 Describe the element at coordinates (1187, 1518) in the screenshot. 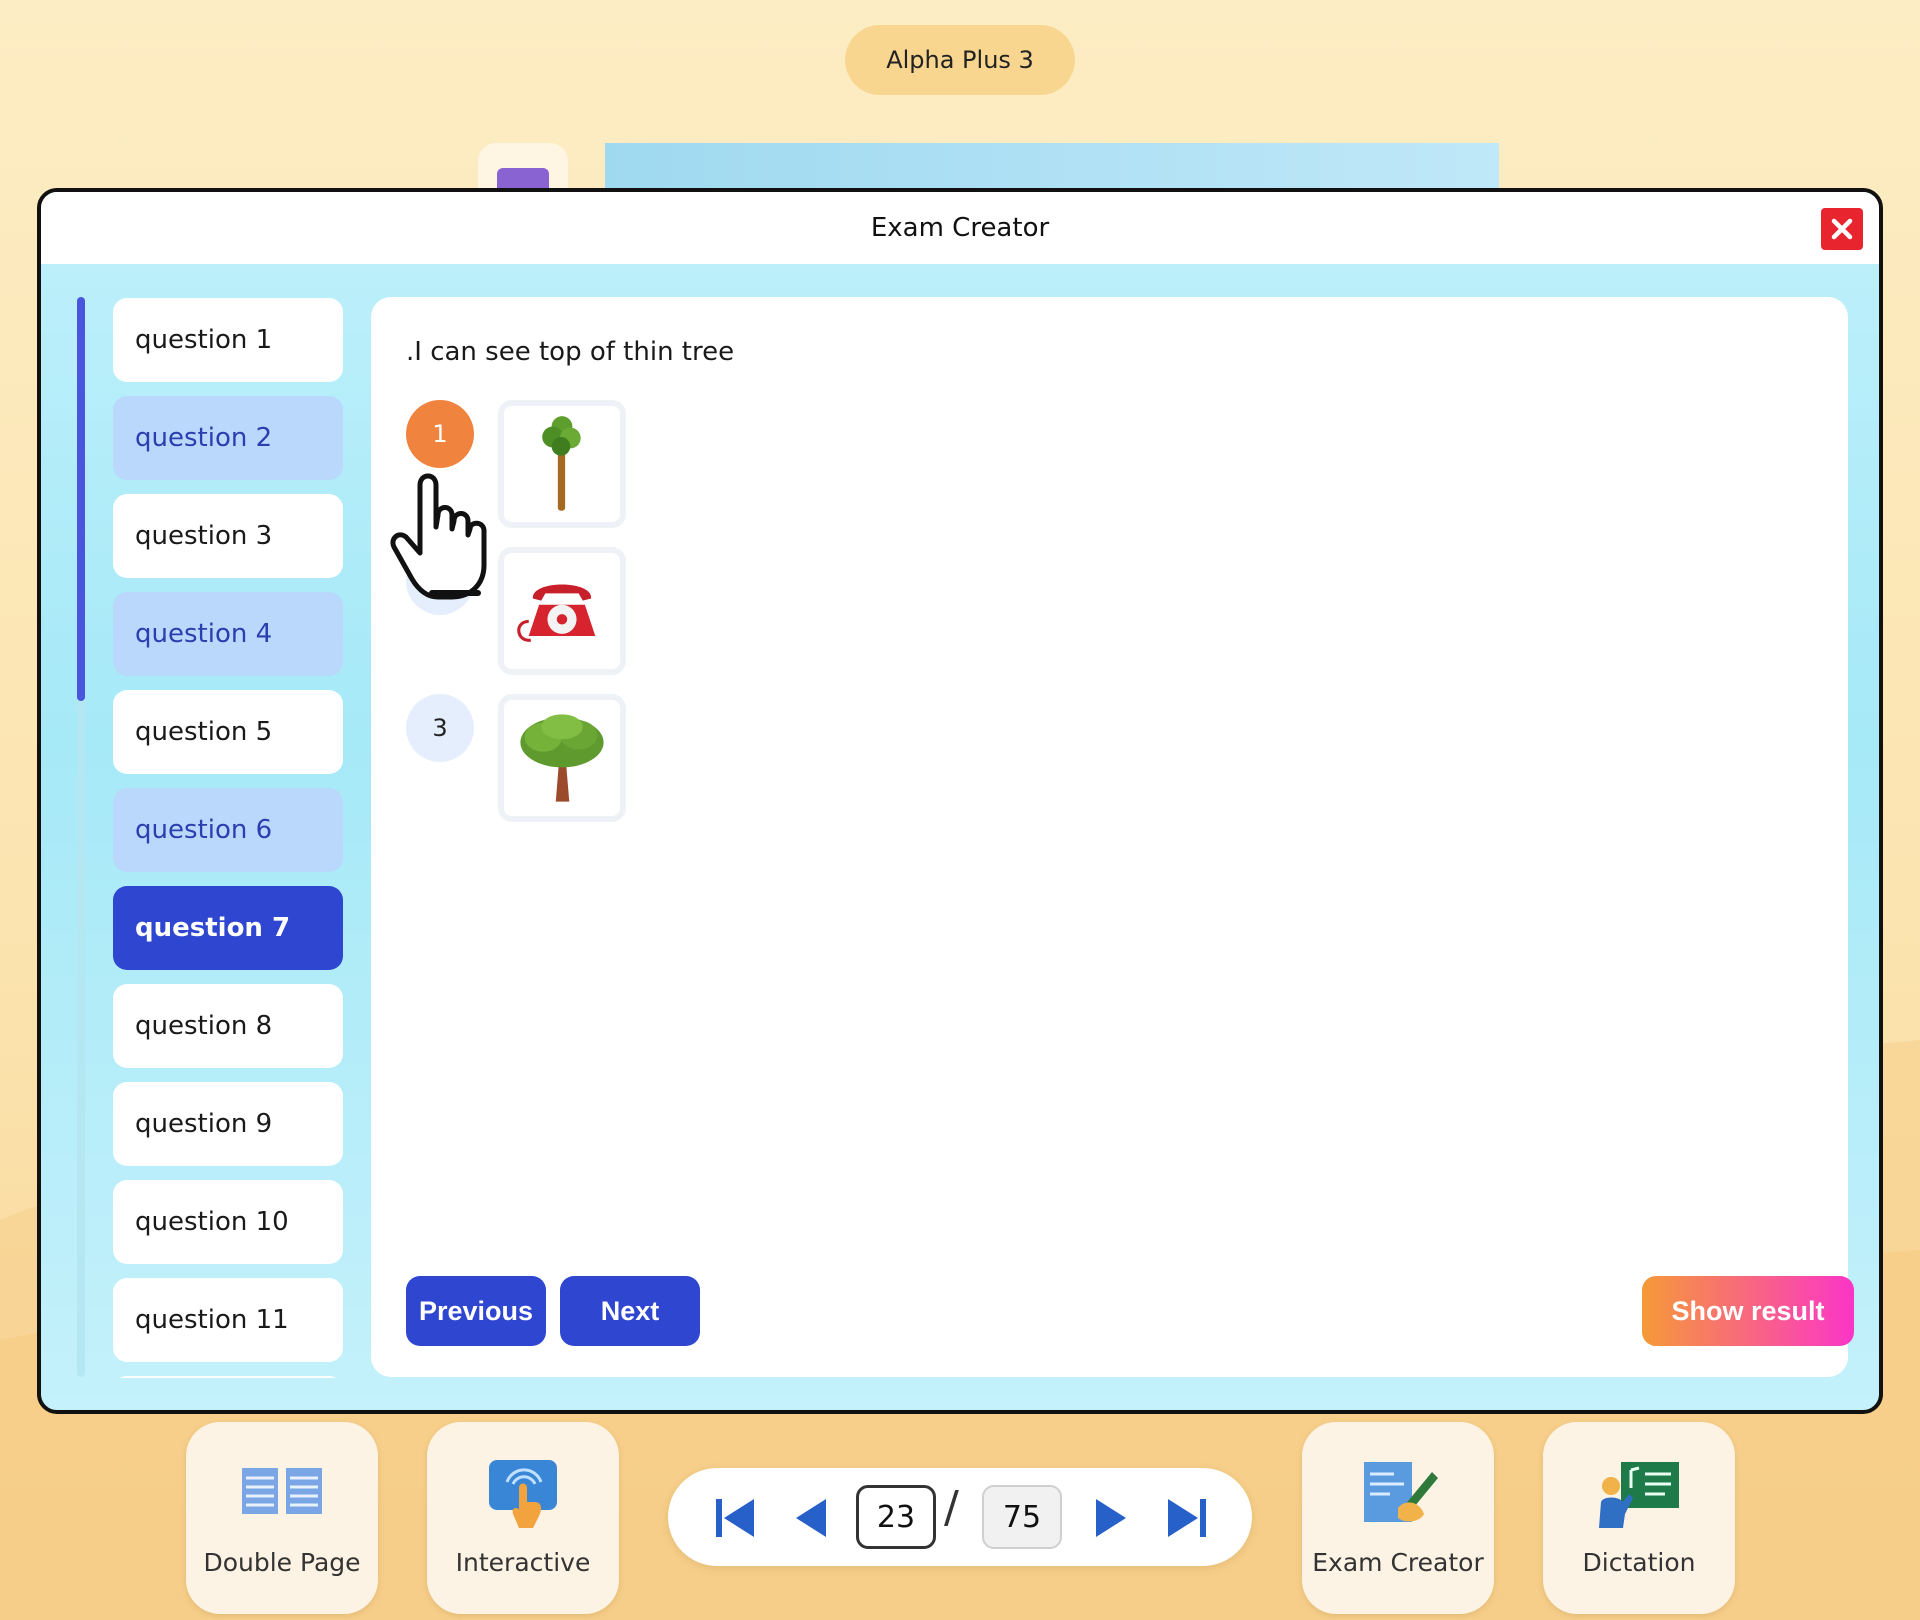

I see `last-page-icon` at that location.